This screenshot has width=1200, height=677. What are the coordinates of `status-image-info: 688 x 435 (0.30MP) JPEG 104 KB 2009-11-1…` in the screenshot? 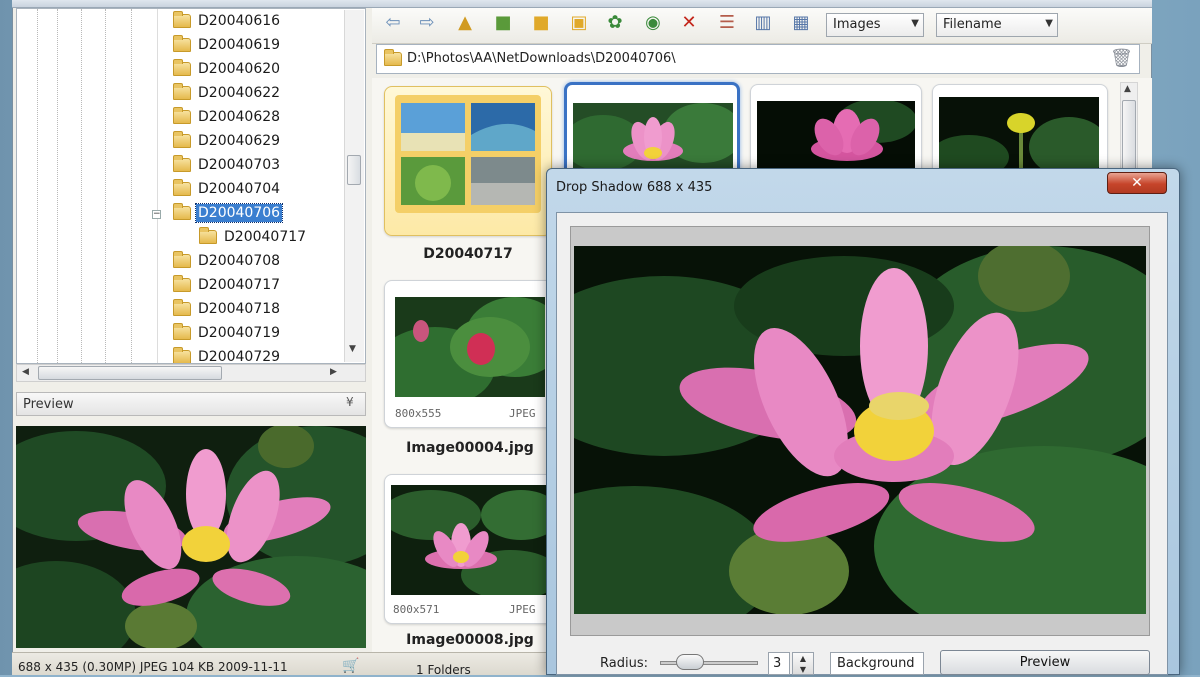 It's located at (153, 667).